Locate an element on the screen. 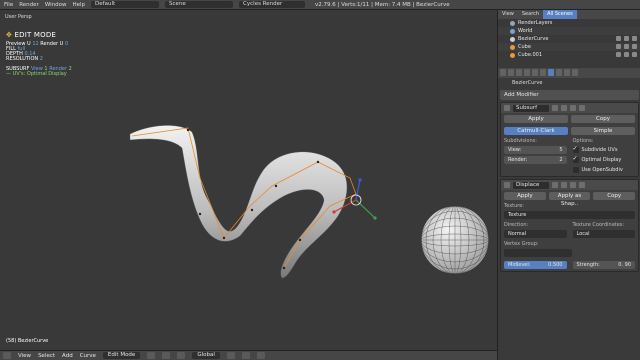  outliner-item-renderlayers: RenderLayers is located at coordinates (569, 23).